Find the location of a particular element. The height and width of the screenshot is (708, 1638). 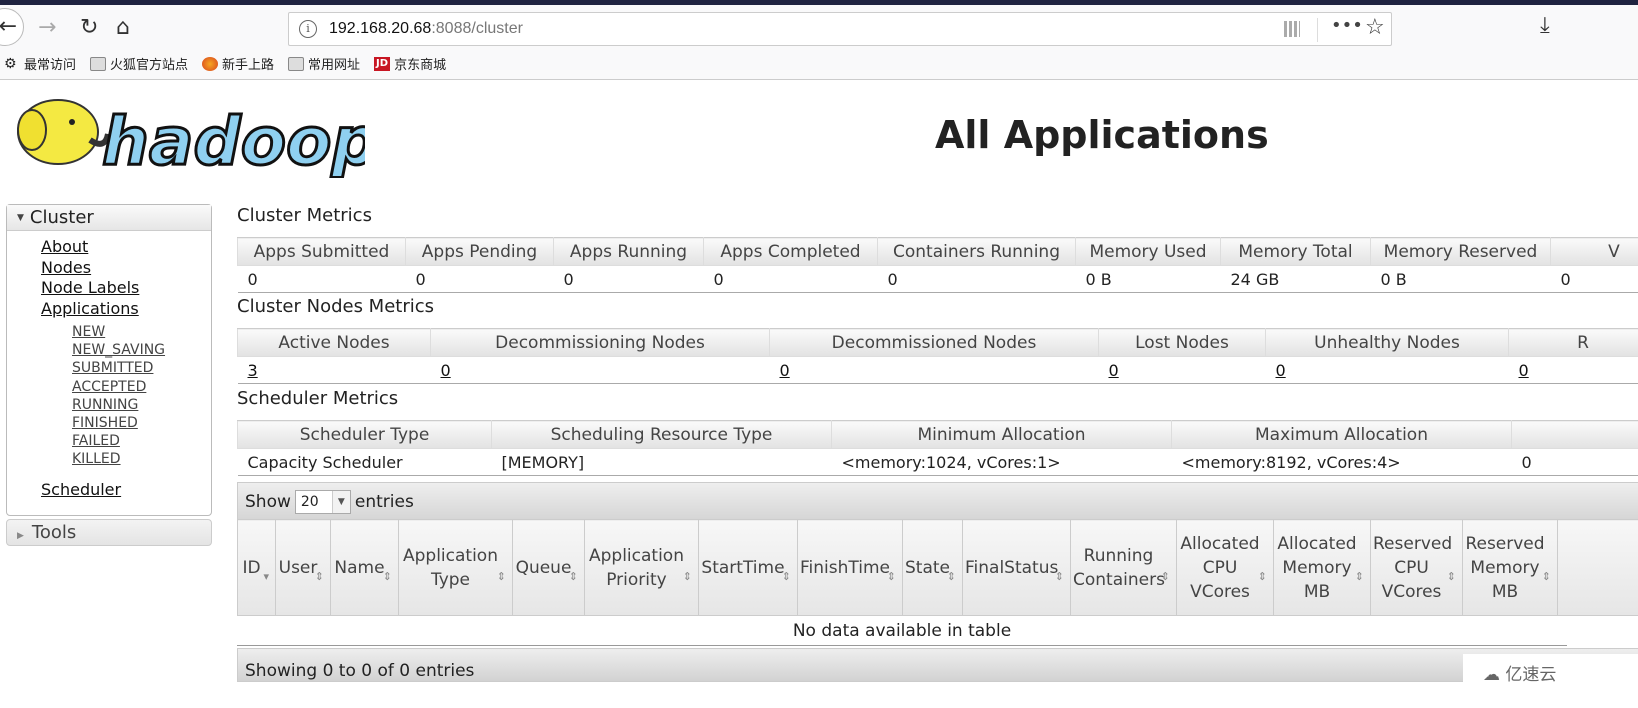

column-header: Reserved Memory MB ⇕ is located at coordinates (1510, 567).